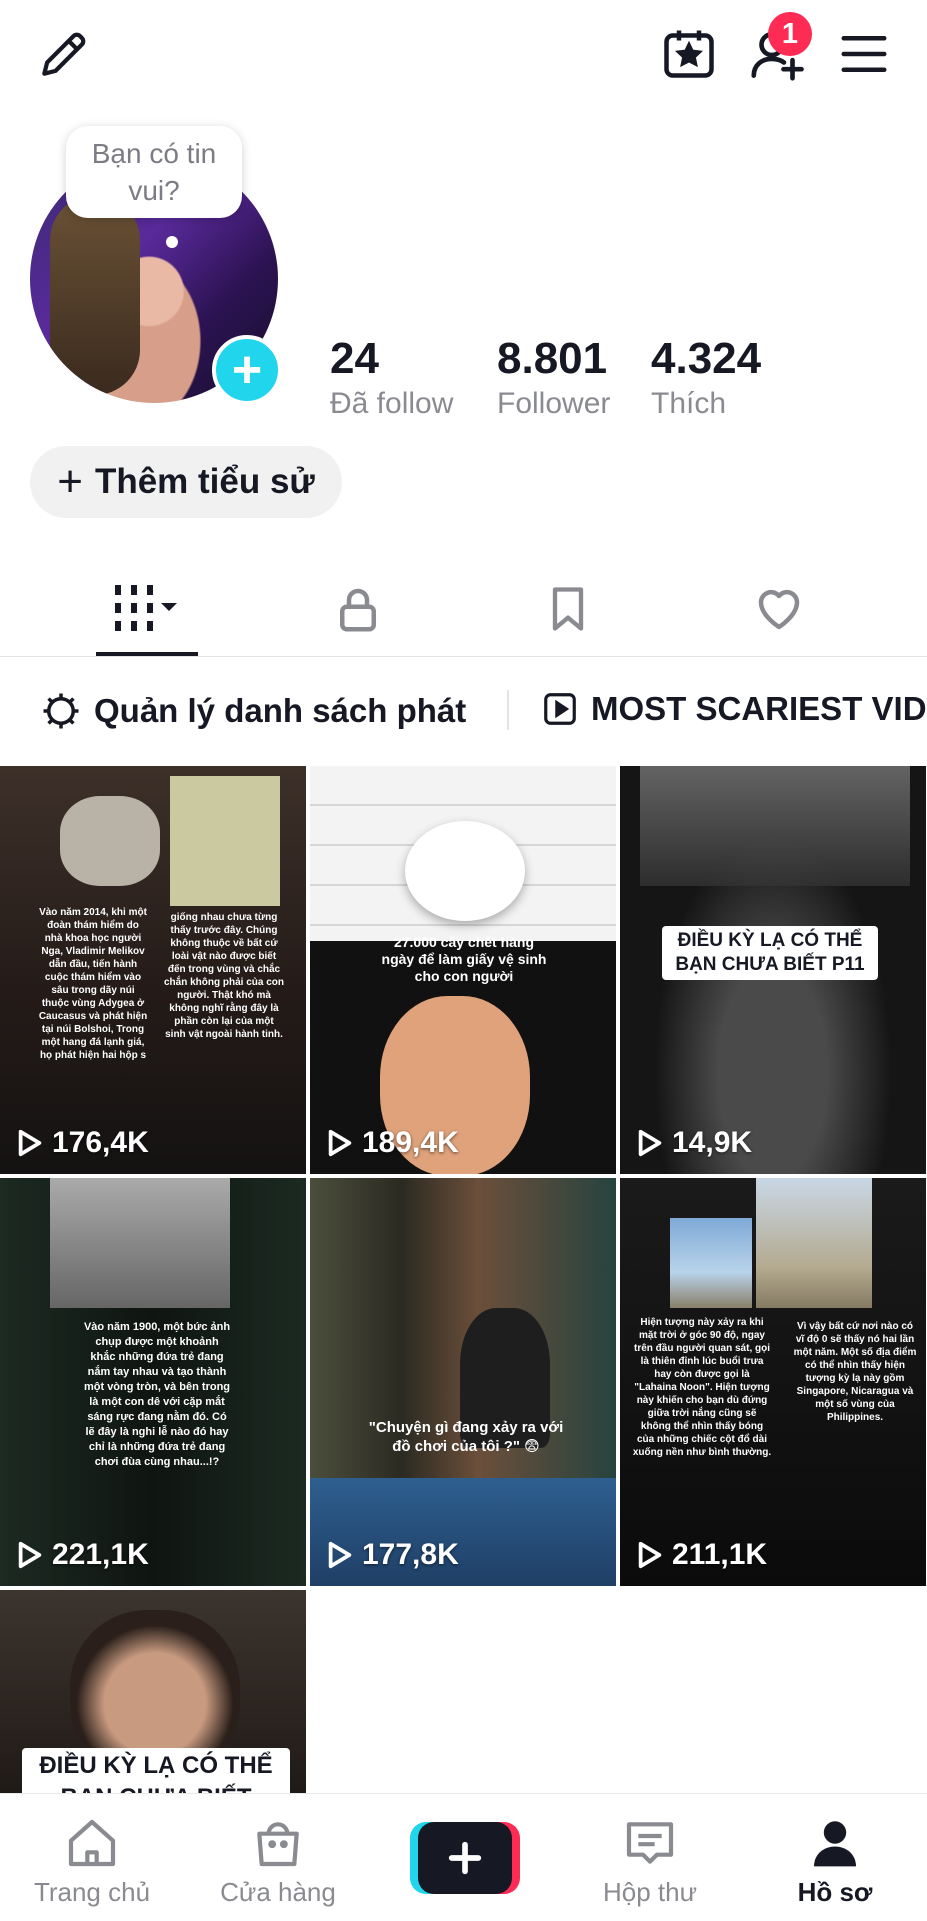  Describe the element at coordinates (689, 403) in the screenshot. I see `likes-label: Thích` at that location.